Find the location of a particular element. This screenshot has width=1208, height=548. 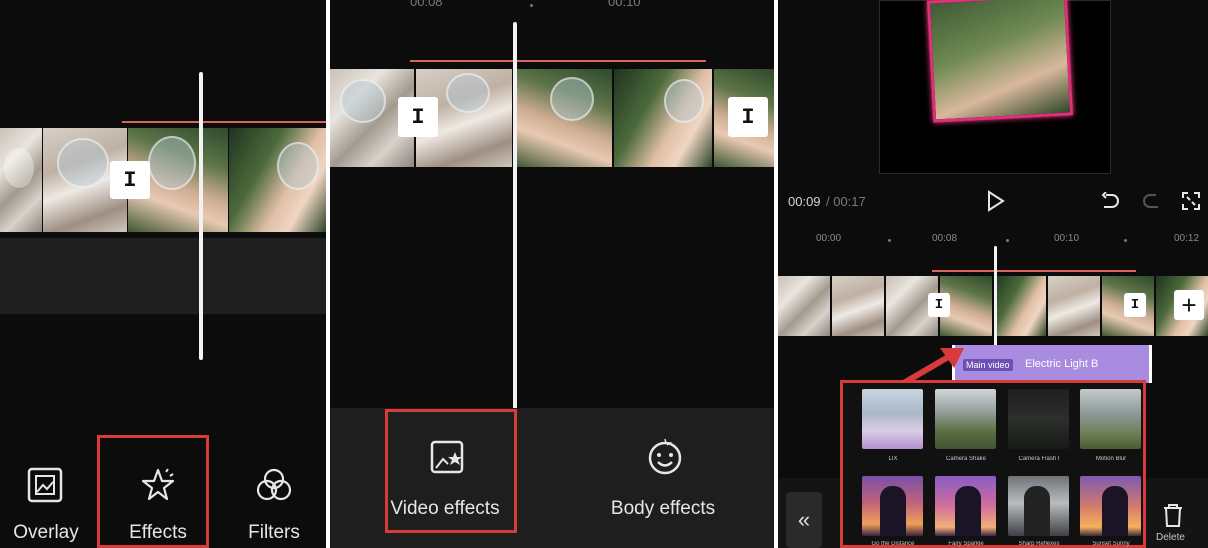

effect-name: Go the Distance is located at coordinates (893, 544).